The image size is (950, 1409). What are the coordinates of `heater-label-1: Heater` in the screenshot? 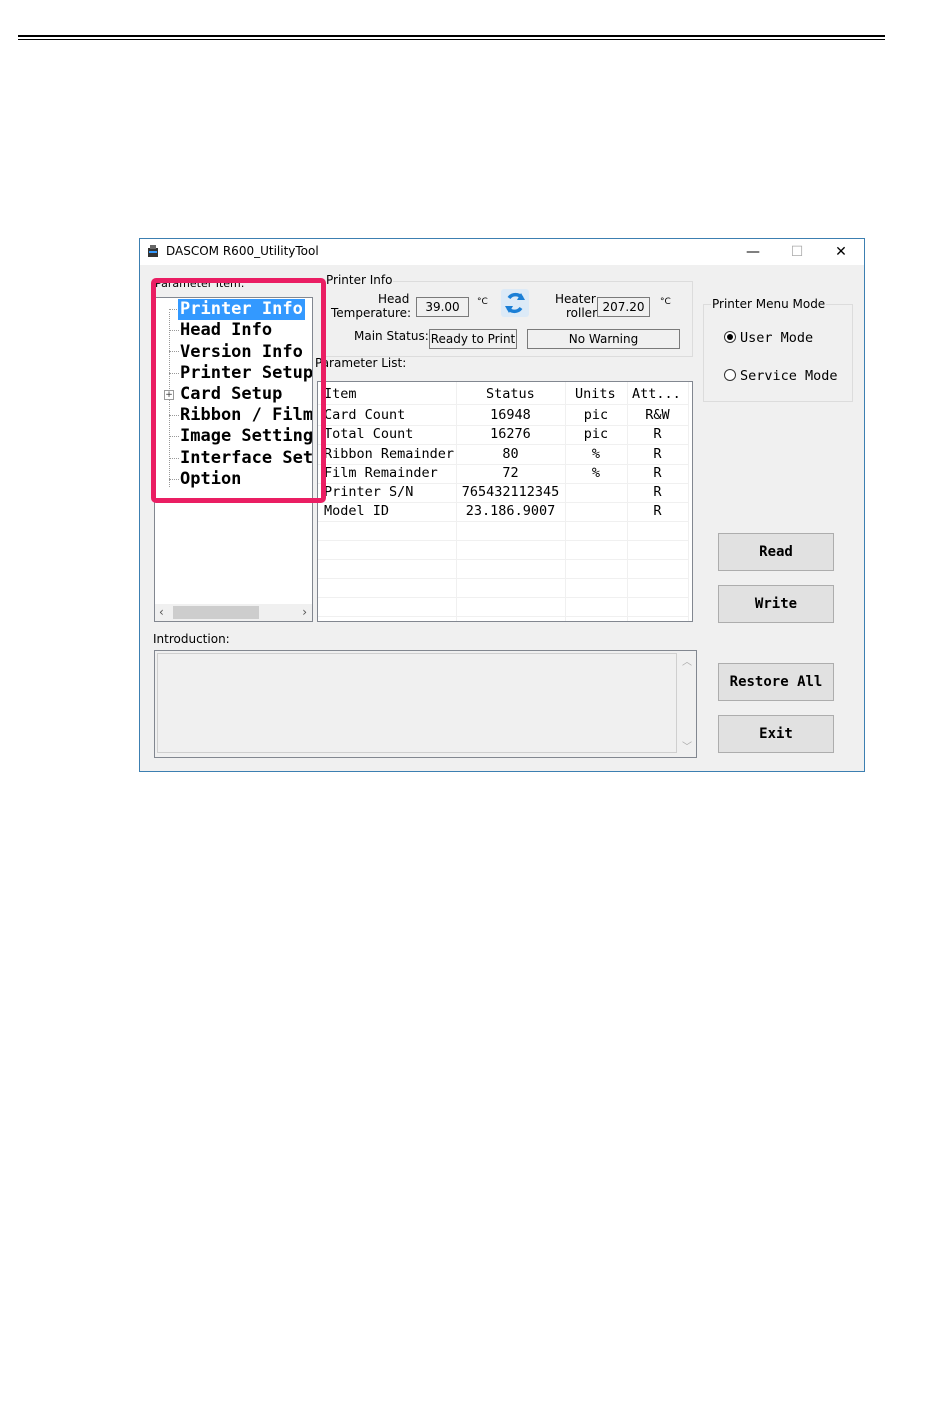 It's located at (575, 299).